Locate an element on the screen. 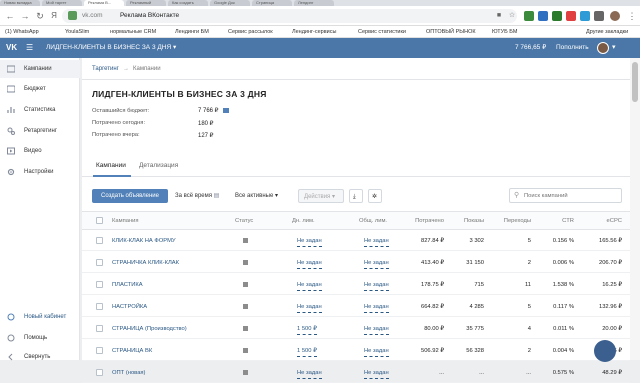  sidebar-item-campaigns: Кампании is located at coordinates (40, 69).